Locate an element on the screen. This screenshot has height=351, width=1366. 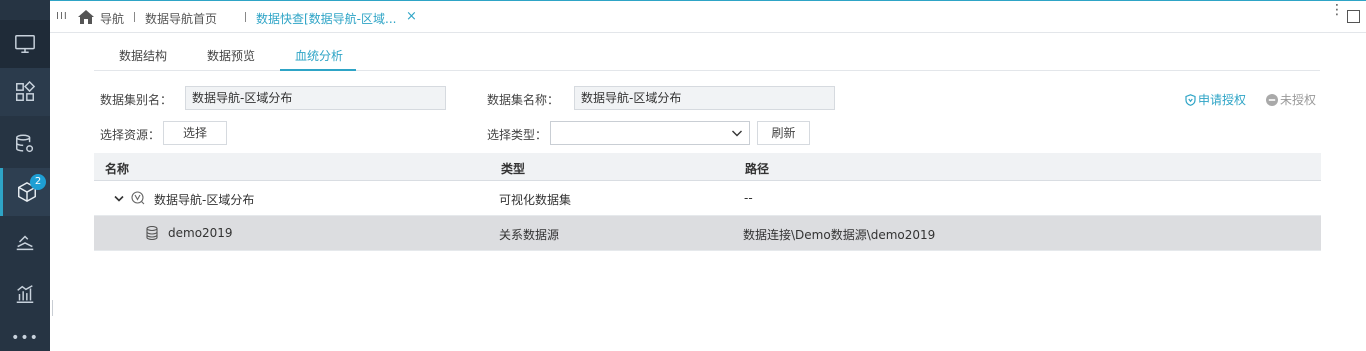
database-icon is located at coordinates (152, 233).